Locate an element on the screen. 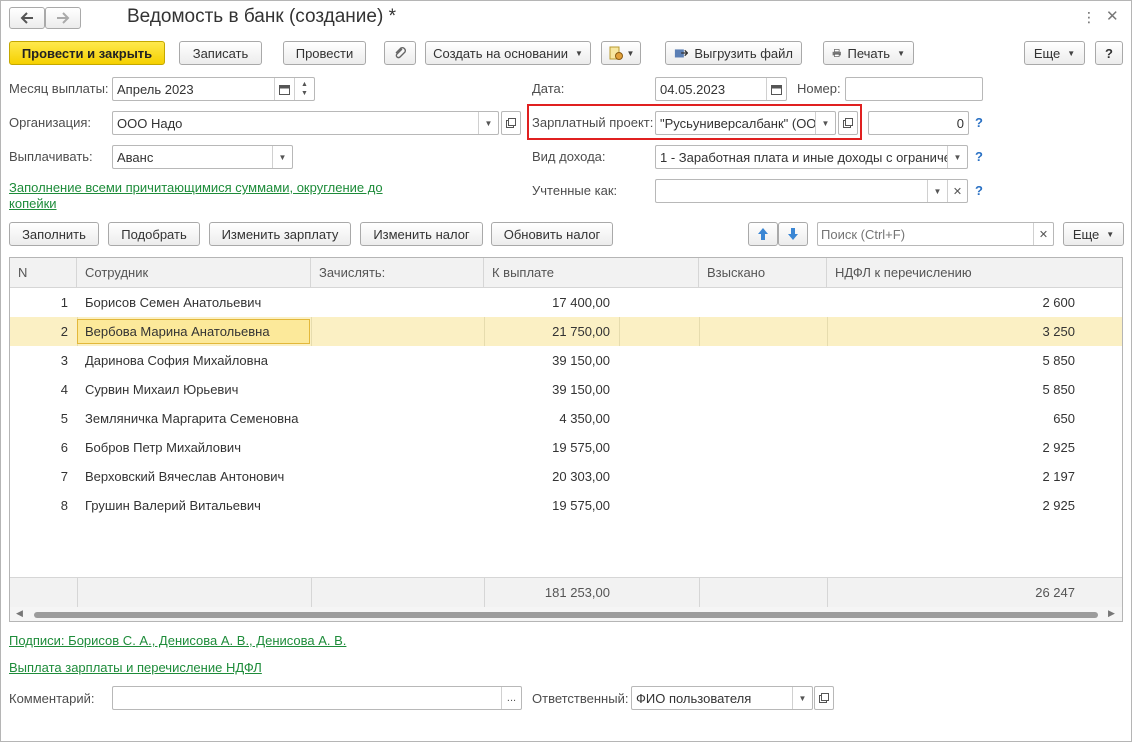  search-field: ✕ is located at coordinates (935, 234).